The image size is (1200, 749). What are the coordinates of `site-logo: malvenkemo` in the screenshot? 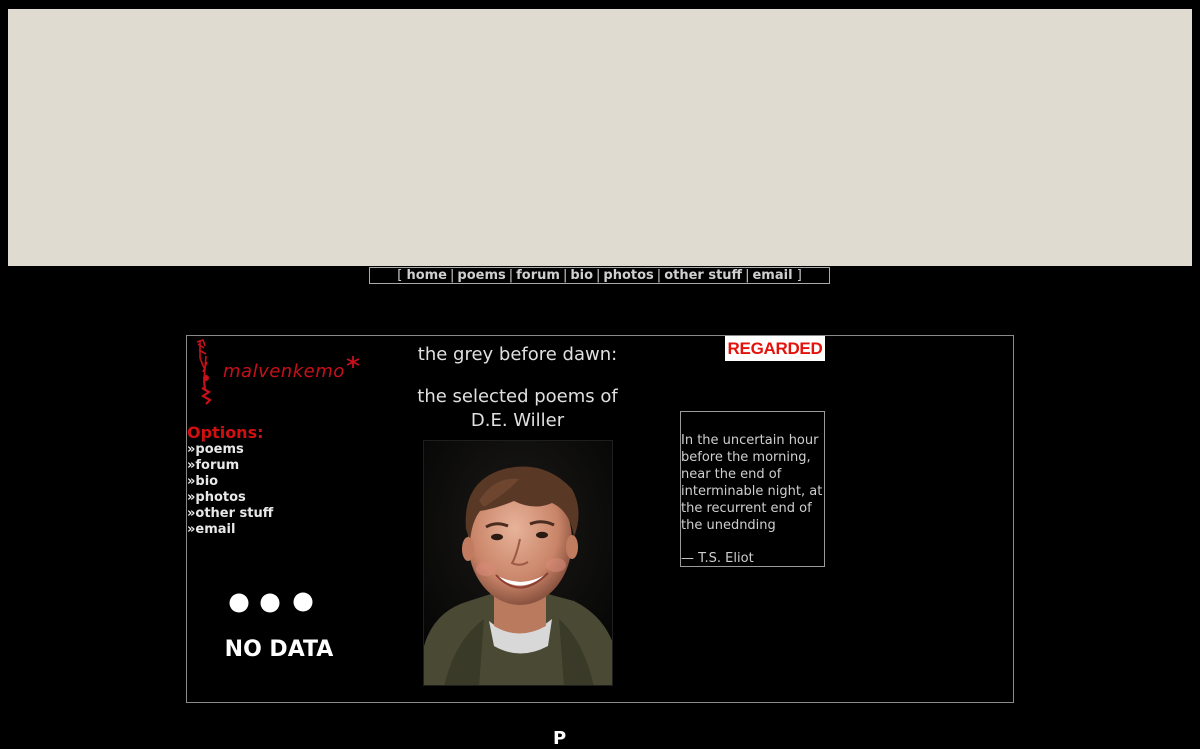 It's located at (280, 372).